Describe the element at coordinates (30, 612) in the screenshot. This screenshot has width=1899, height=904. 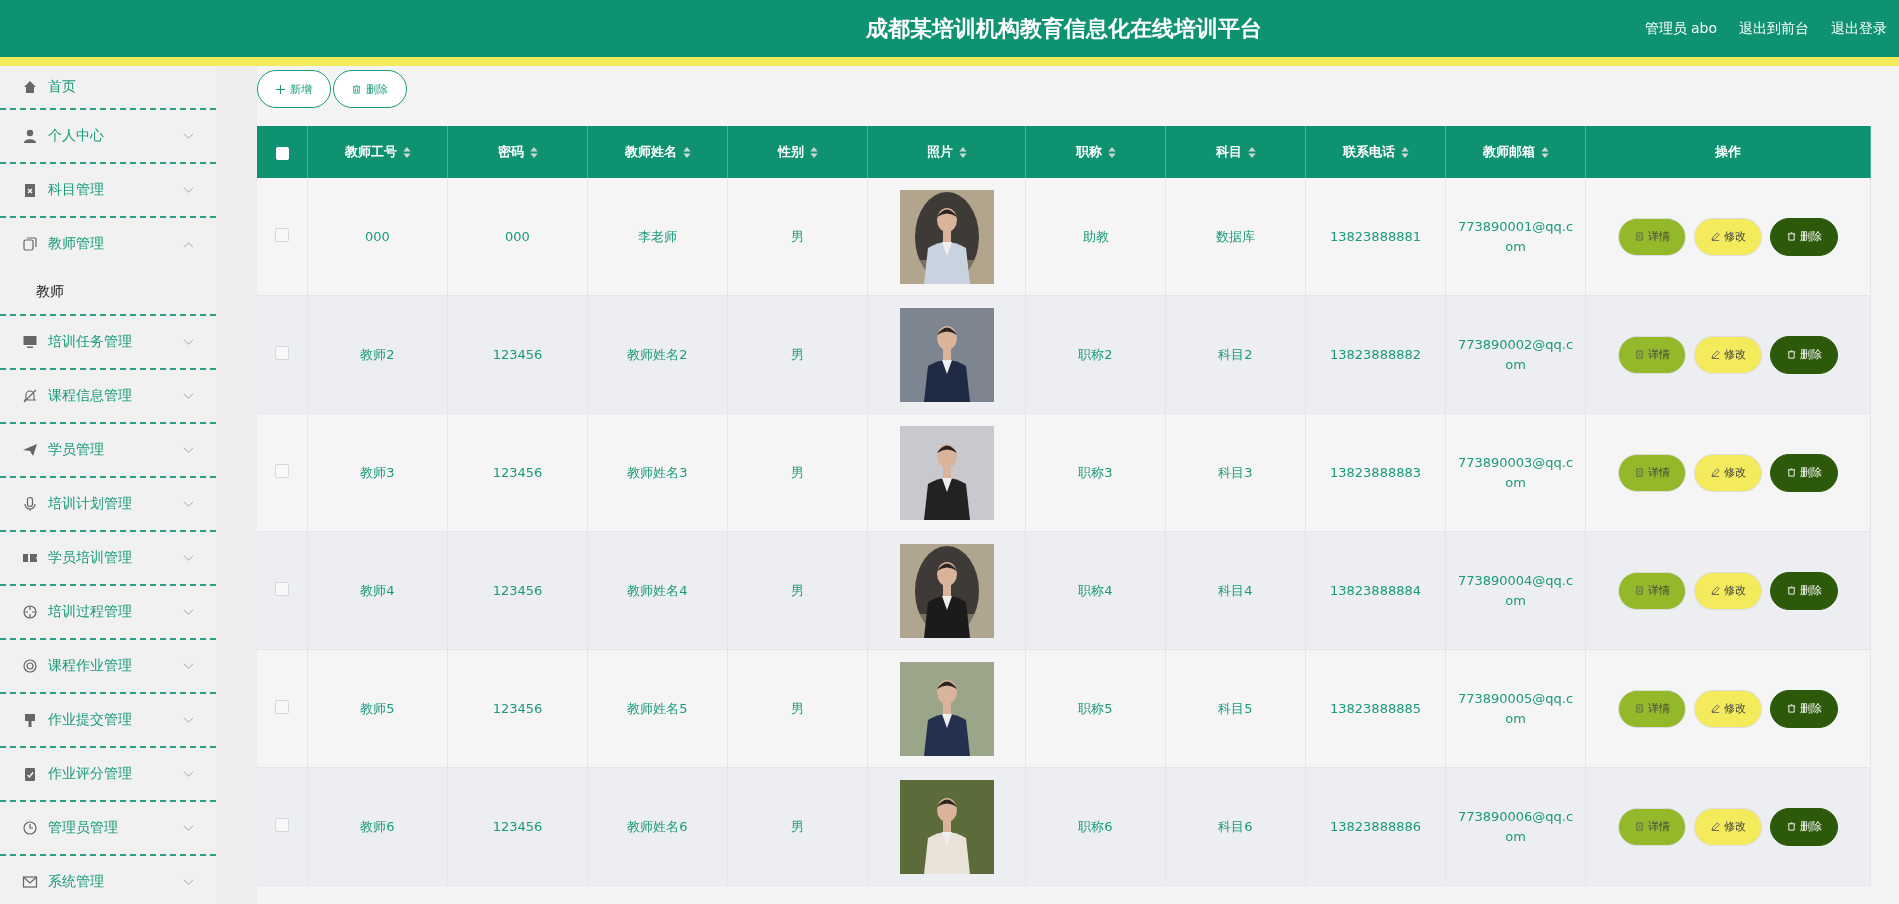
I see `crosshair-icon` at that location.